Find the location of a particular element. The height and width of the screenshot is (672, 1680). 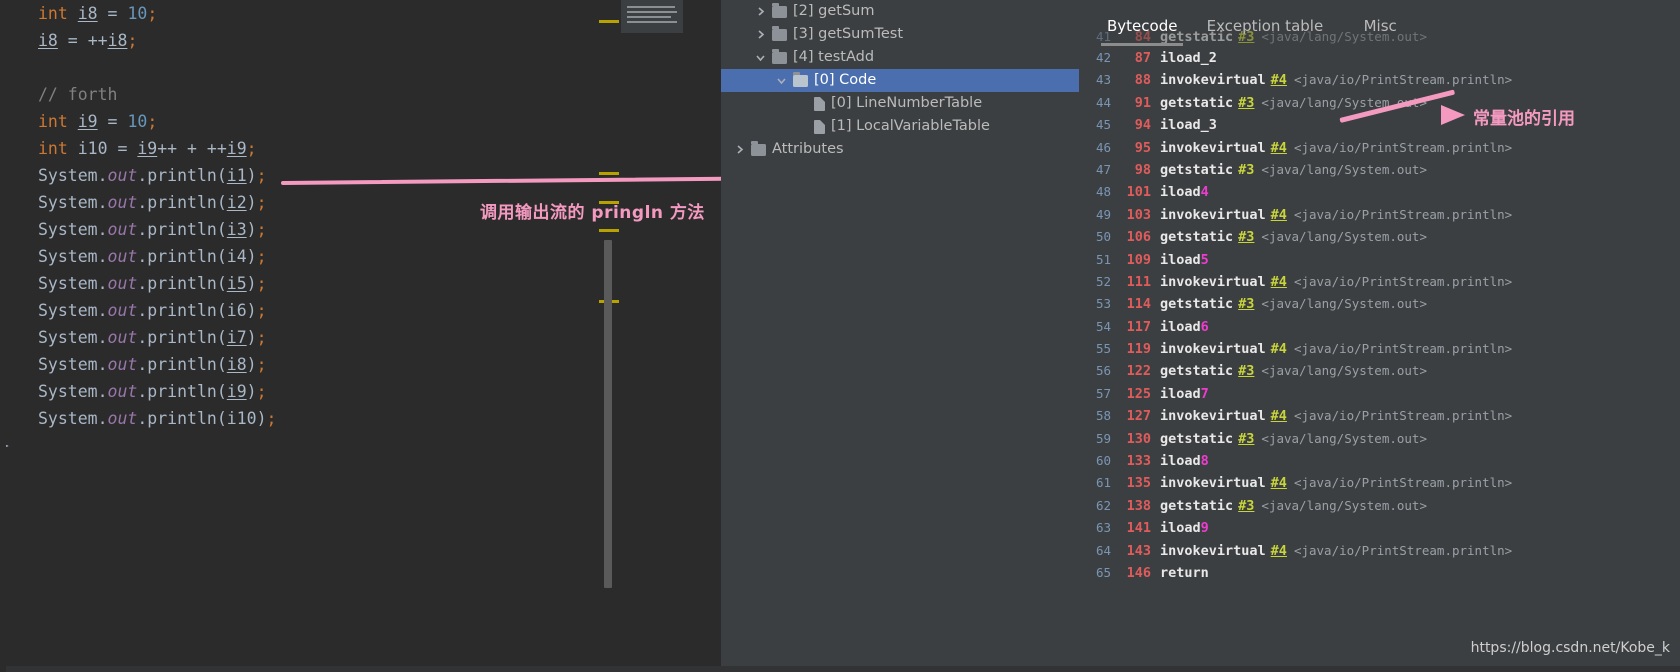

bytecode-opcode: iload is located at coordinates (1180, 461).